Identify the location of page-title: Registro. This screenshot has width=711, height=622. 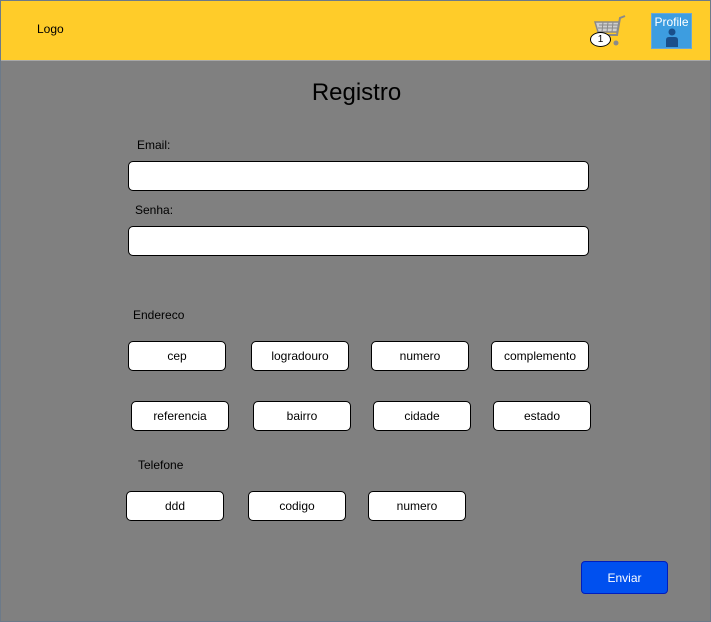
(356, 92).